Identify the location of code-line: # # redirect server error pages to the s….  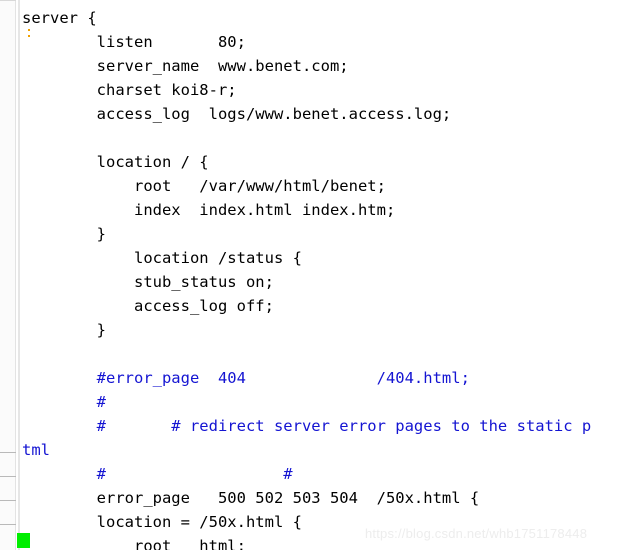
(328, 426).